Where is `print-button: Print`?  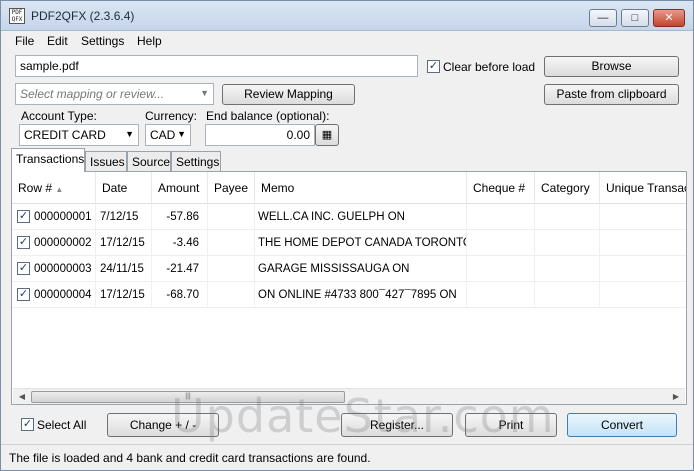
print-button: Print is located at coordinates (511, 425).